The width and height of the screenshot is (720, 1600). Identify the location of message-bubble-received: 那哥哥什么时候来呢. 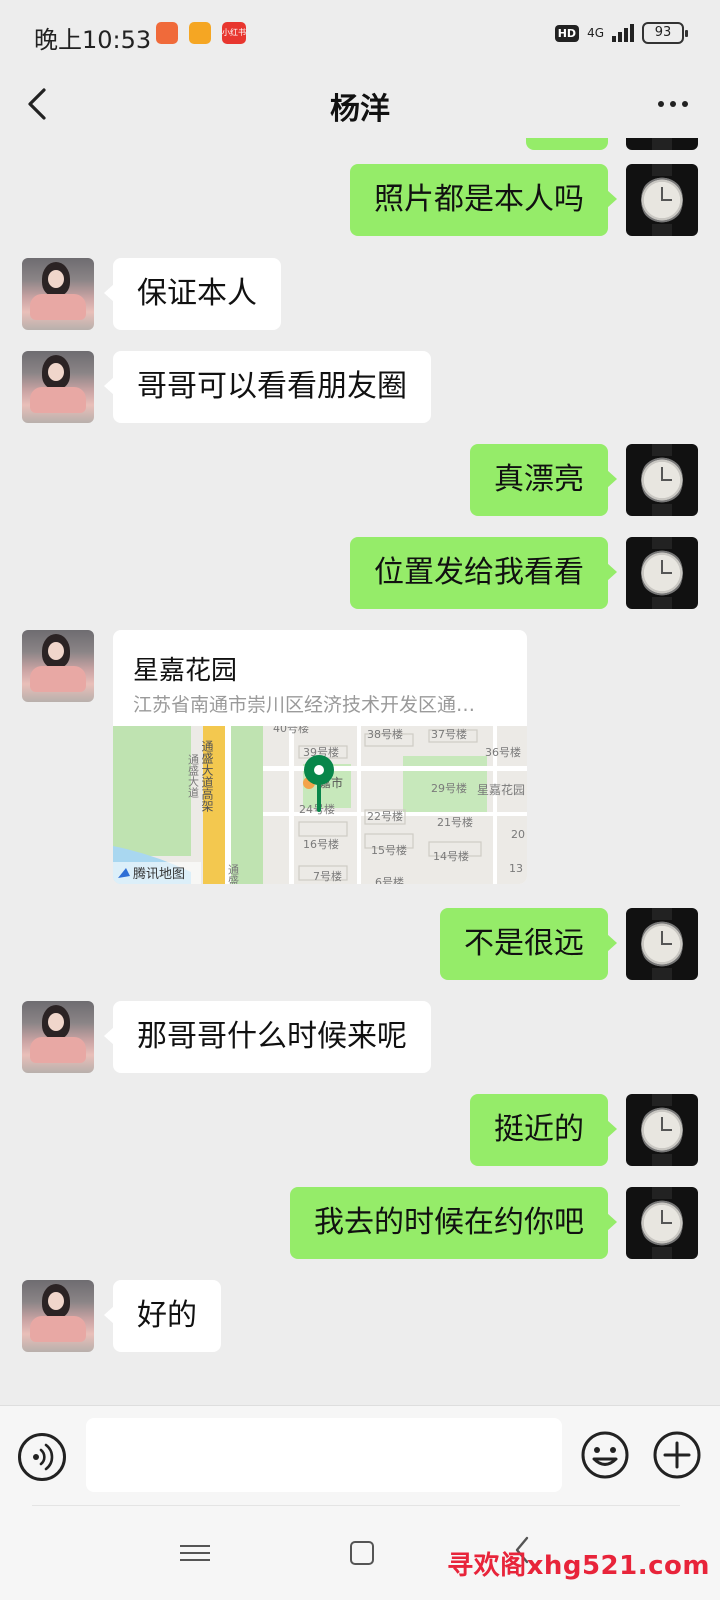
(267, 1037).